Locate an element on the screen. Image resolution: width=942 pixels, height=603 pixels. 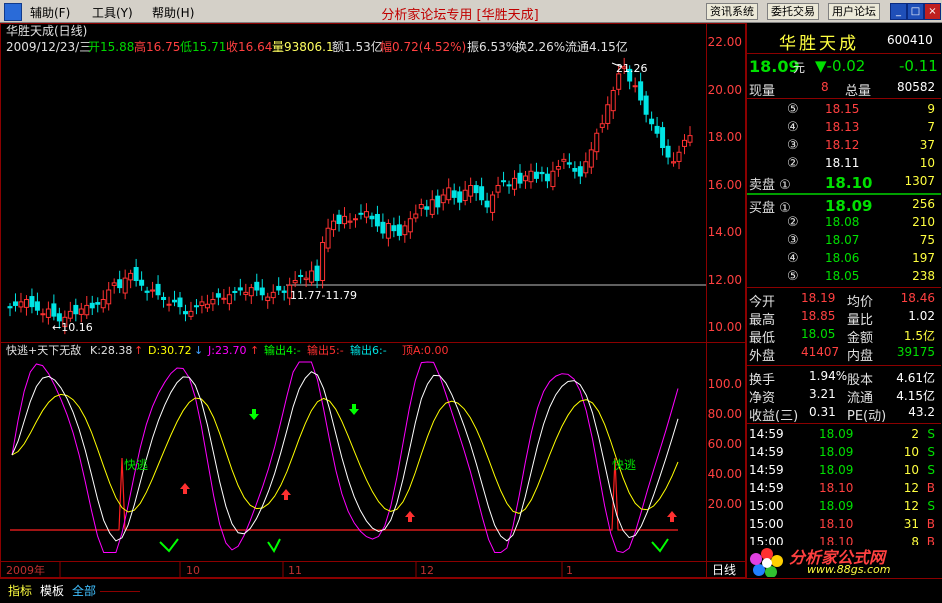
header-date: 2009/12/23/三 is located at coordinates (48, 47).